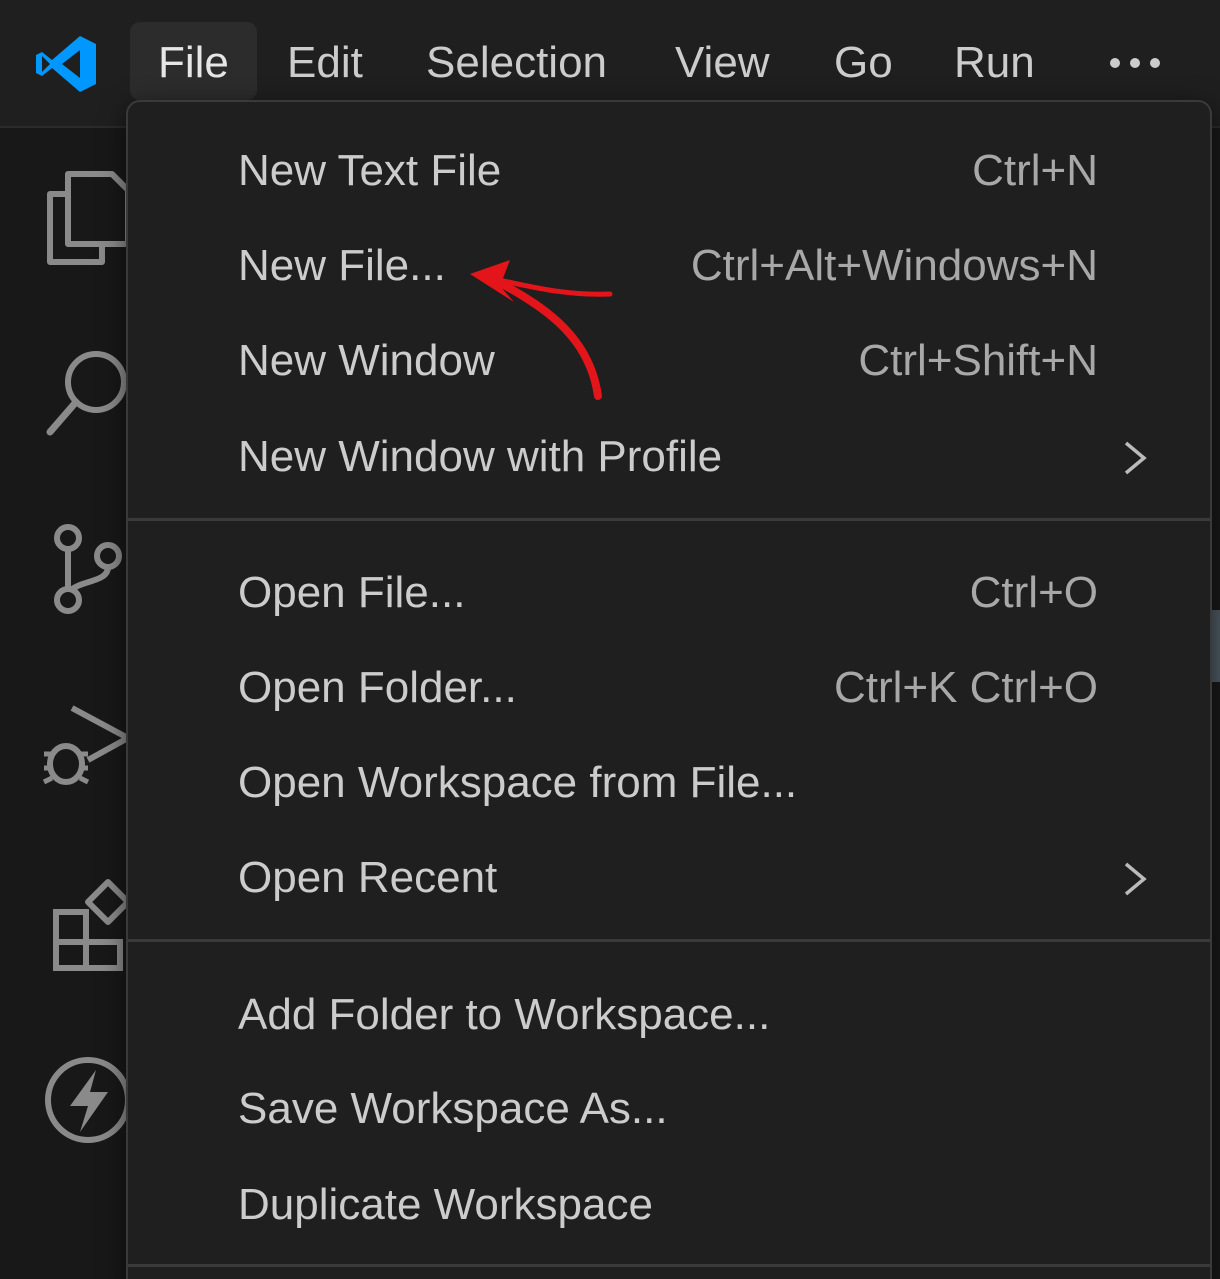 This screenshot has height=1279, width=1220. I want to click on thunder-client-icon, so click(88, 1100).